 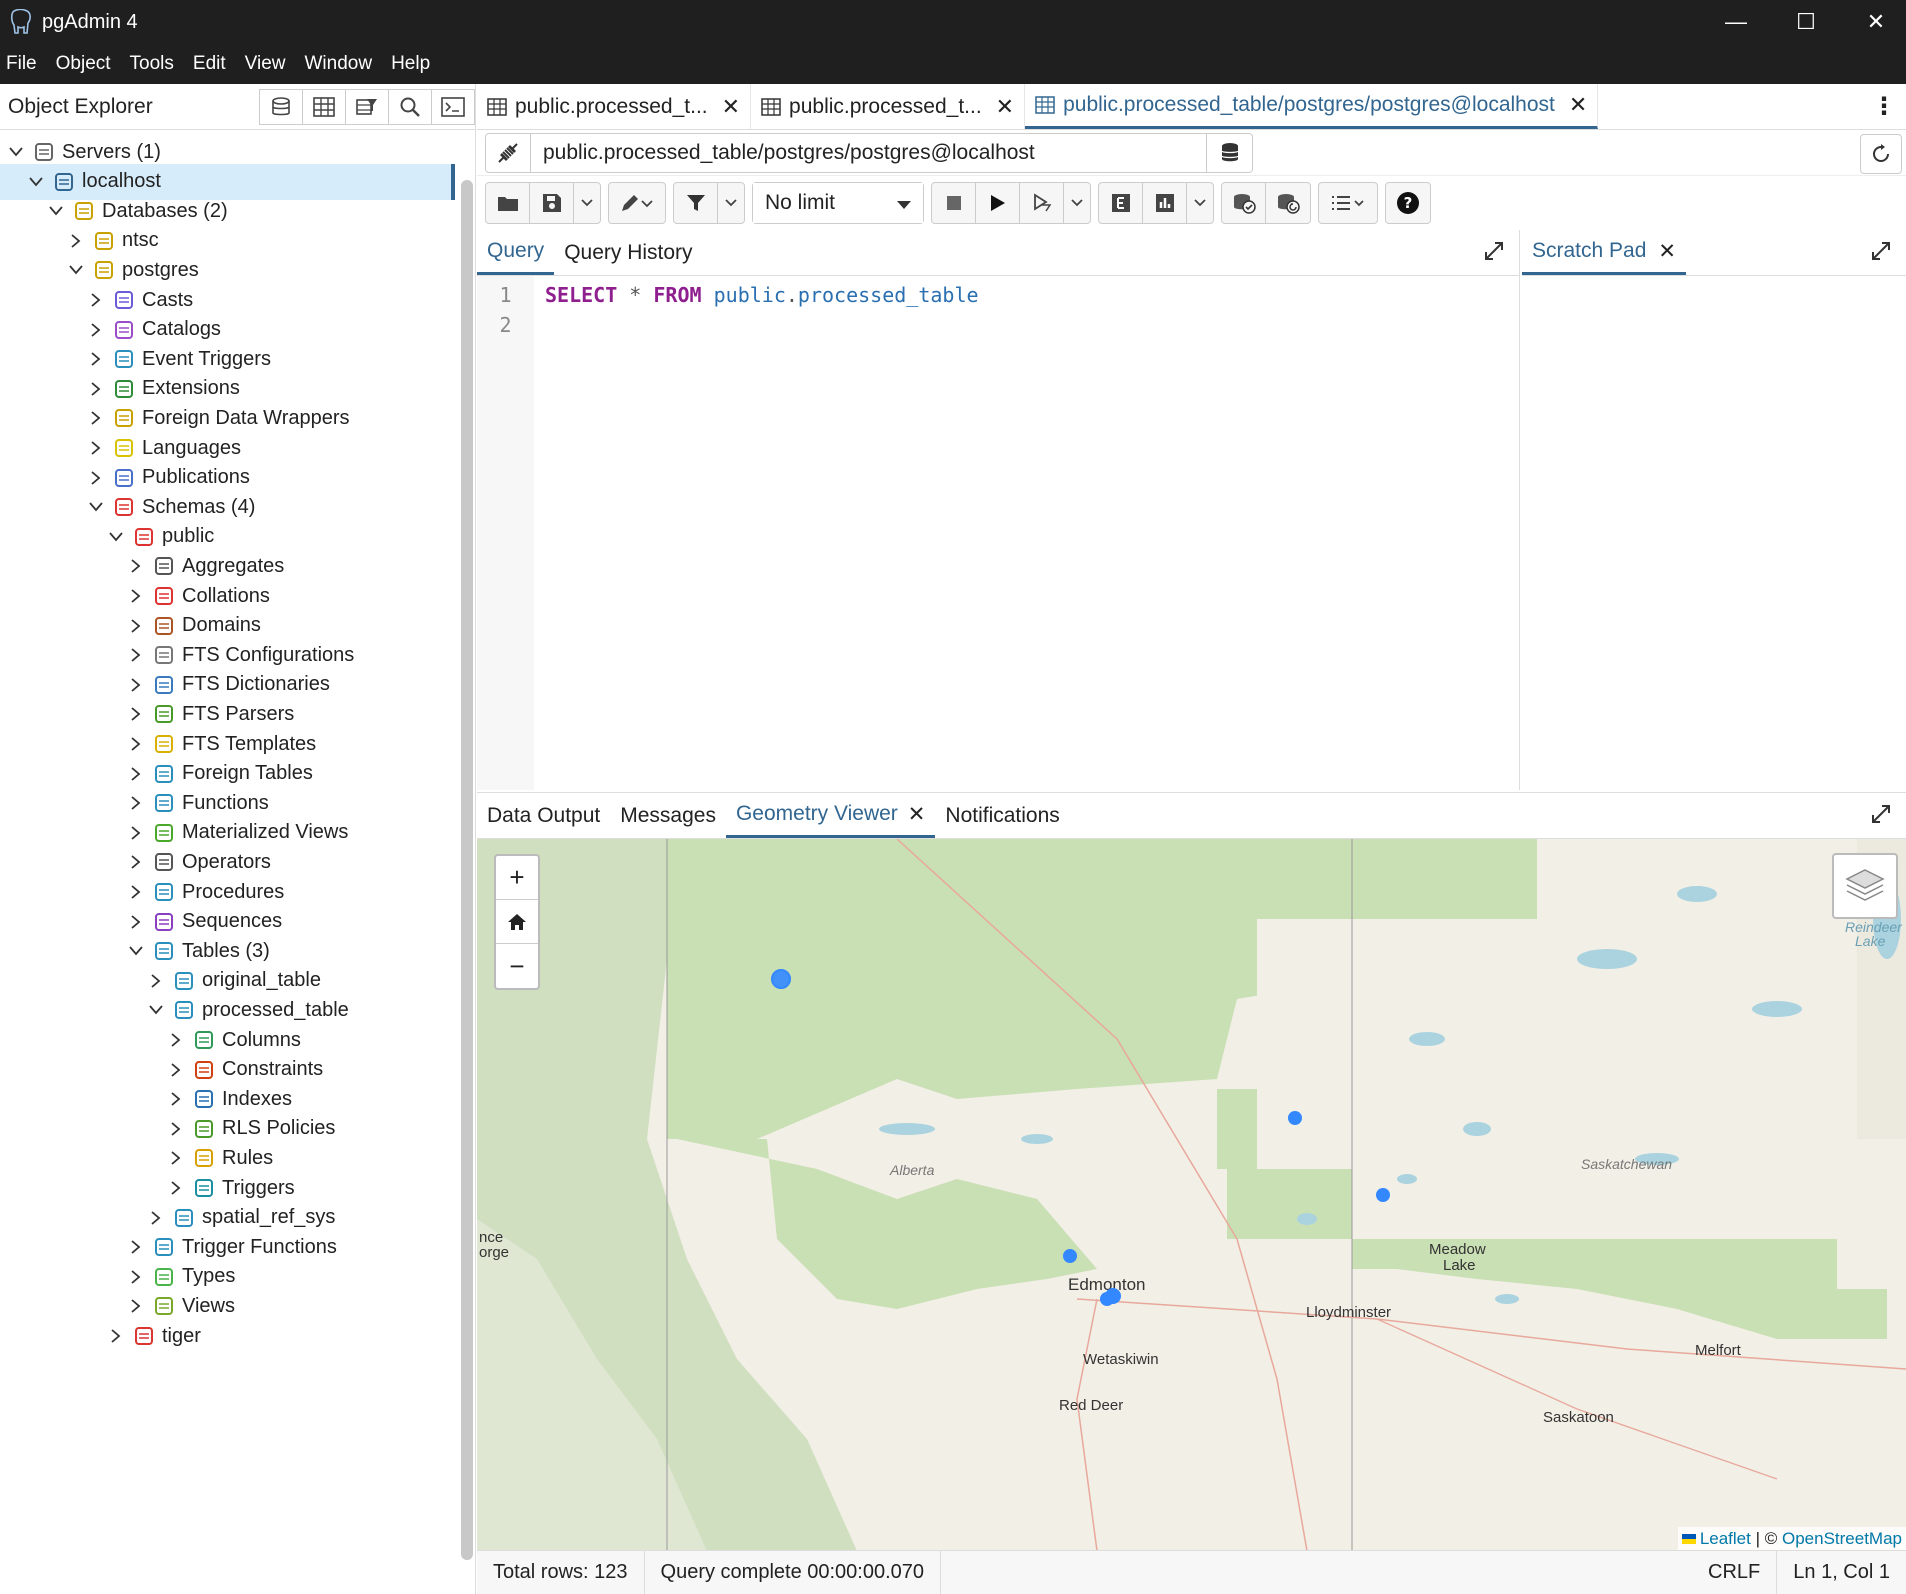 What do you see at coordinates (552, 203) in the screenshot?
I see `save-file-icon` at bounding box center [552, 203].